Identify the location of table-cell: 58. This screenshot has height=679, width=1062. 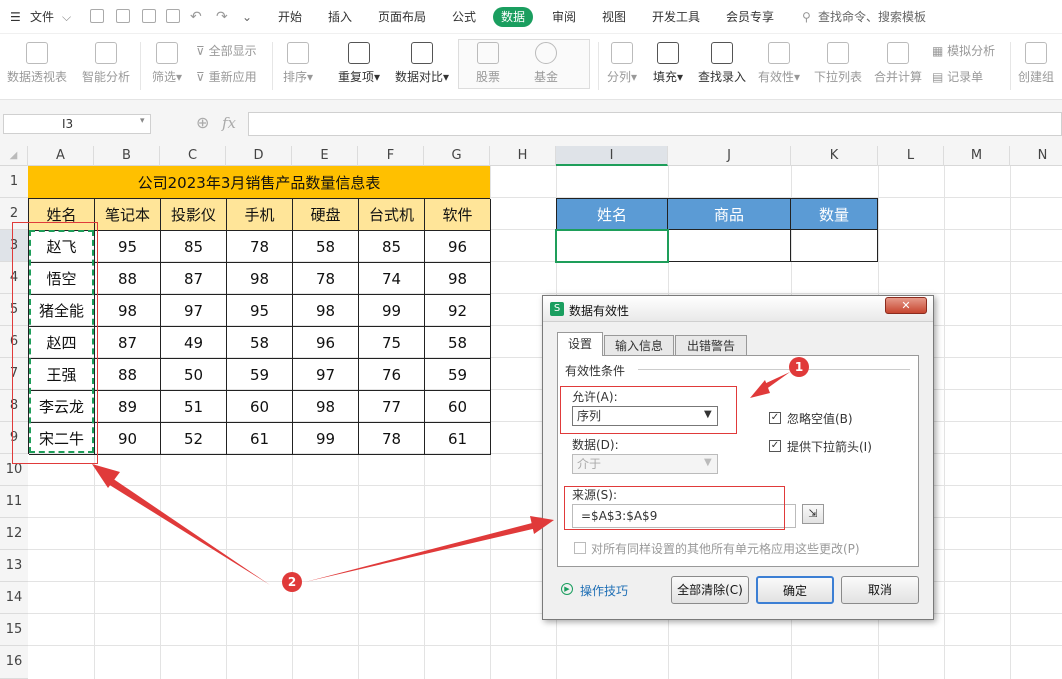
(260, 343).